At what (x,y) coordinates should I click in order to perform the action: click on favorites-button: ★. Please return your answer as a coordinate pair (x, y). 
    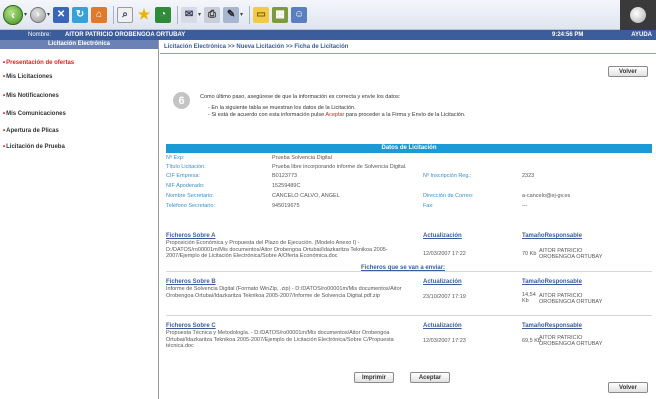
    Looking at the image, I should click on (144, 15).